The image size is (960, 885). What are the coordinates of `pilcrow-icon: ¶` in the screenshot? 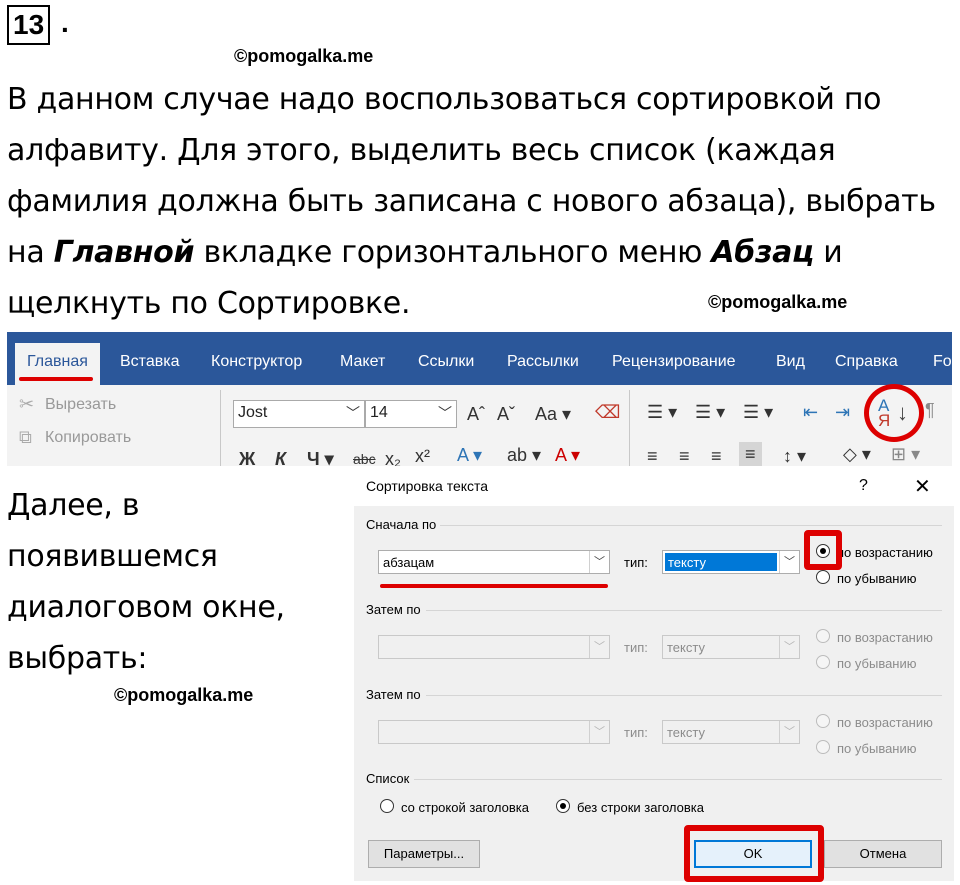 It's located at (930, 410).